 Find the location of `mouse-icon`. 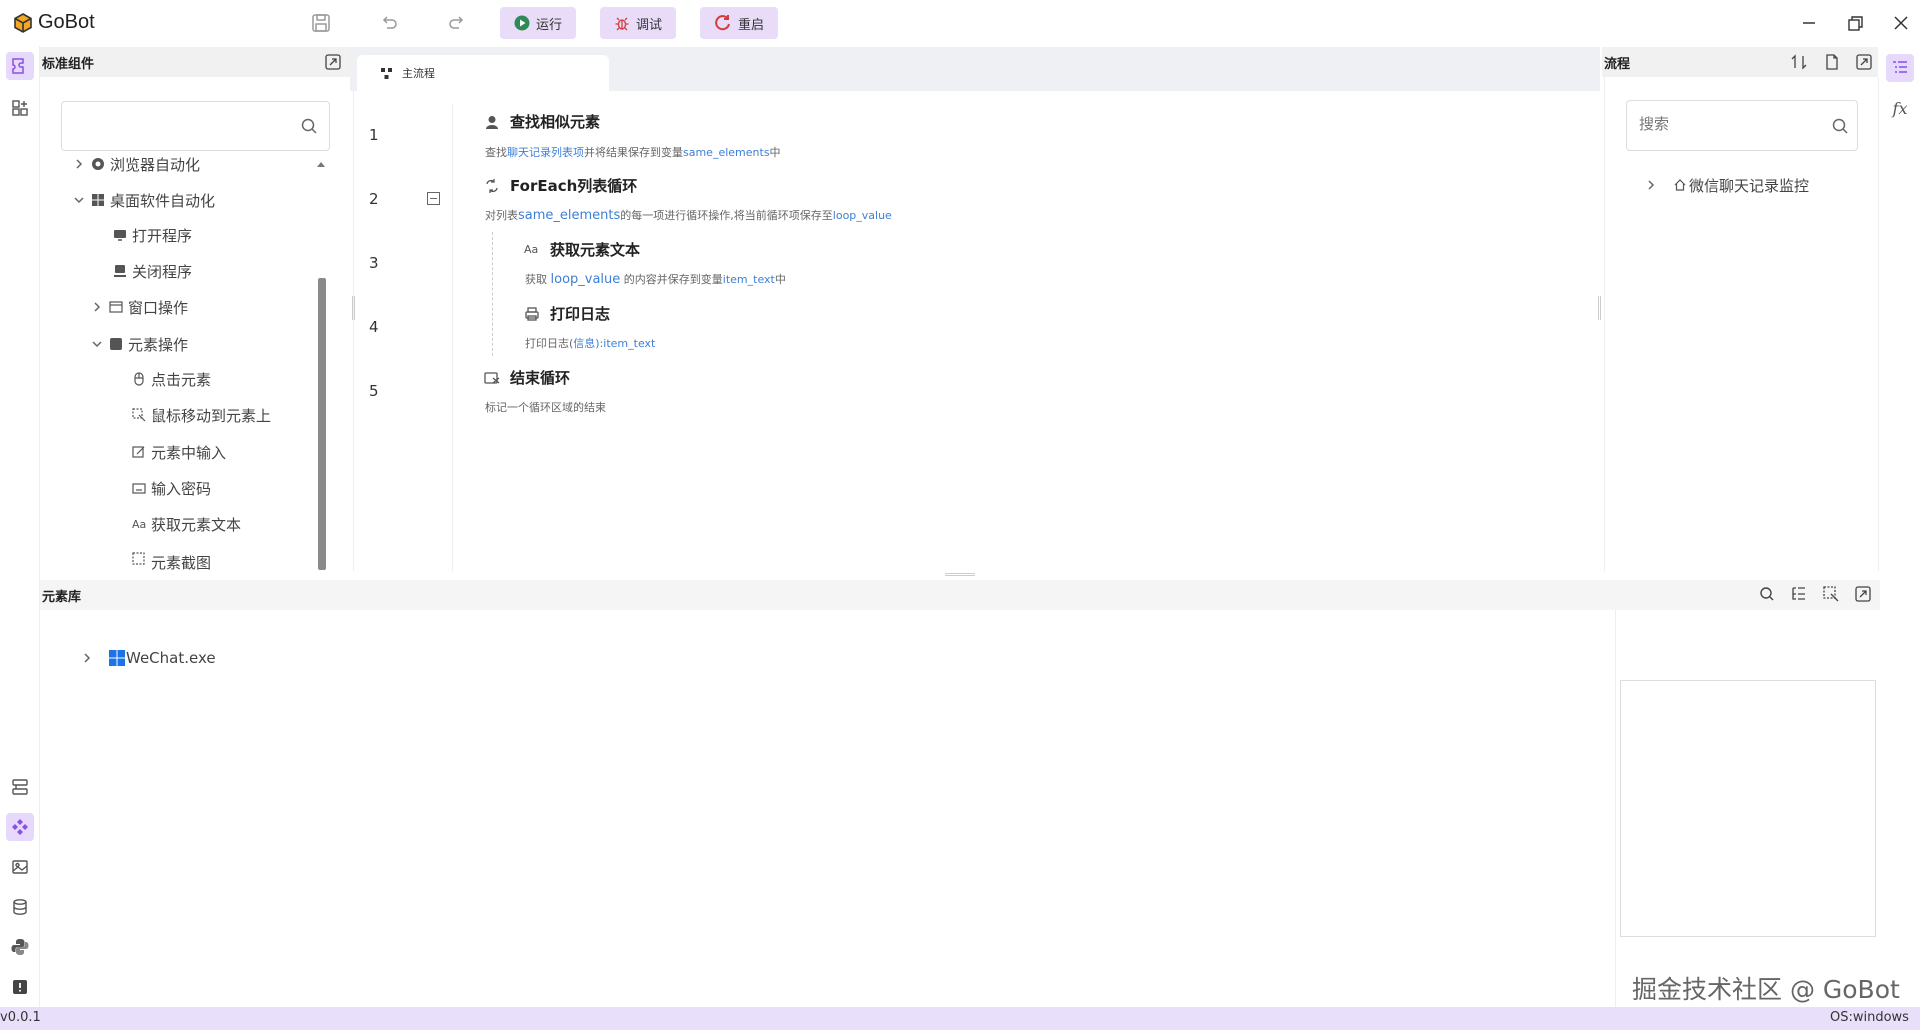

mouse-icon is located at coordinates (139, 379).